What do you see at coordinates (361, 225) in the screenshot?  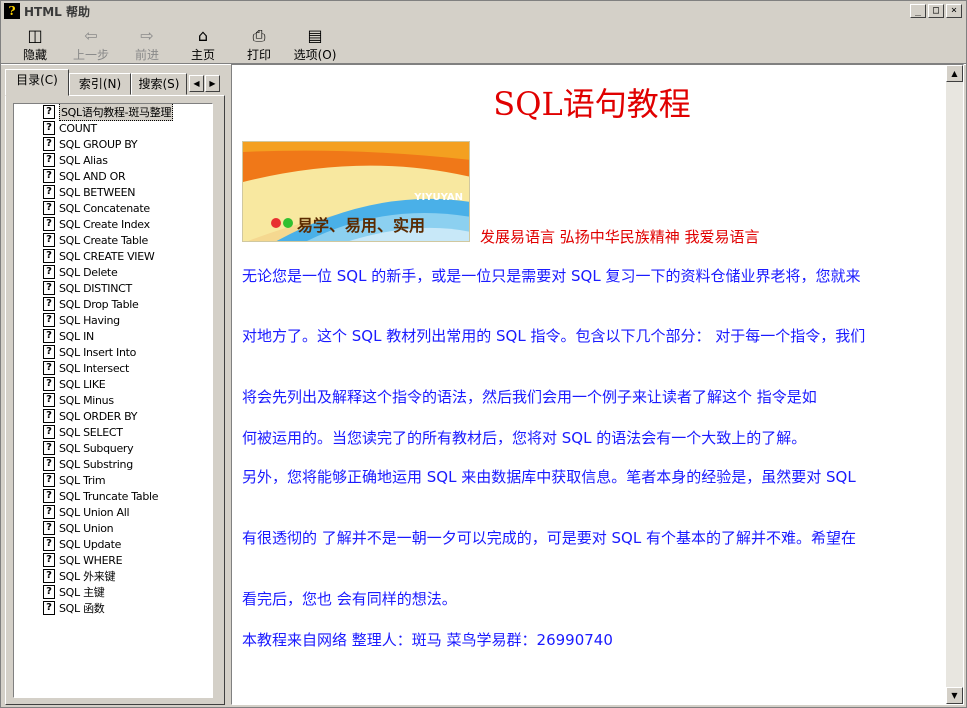 I see `banner-text: 易学、易用、实用` at bounding box center [361, 225].